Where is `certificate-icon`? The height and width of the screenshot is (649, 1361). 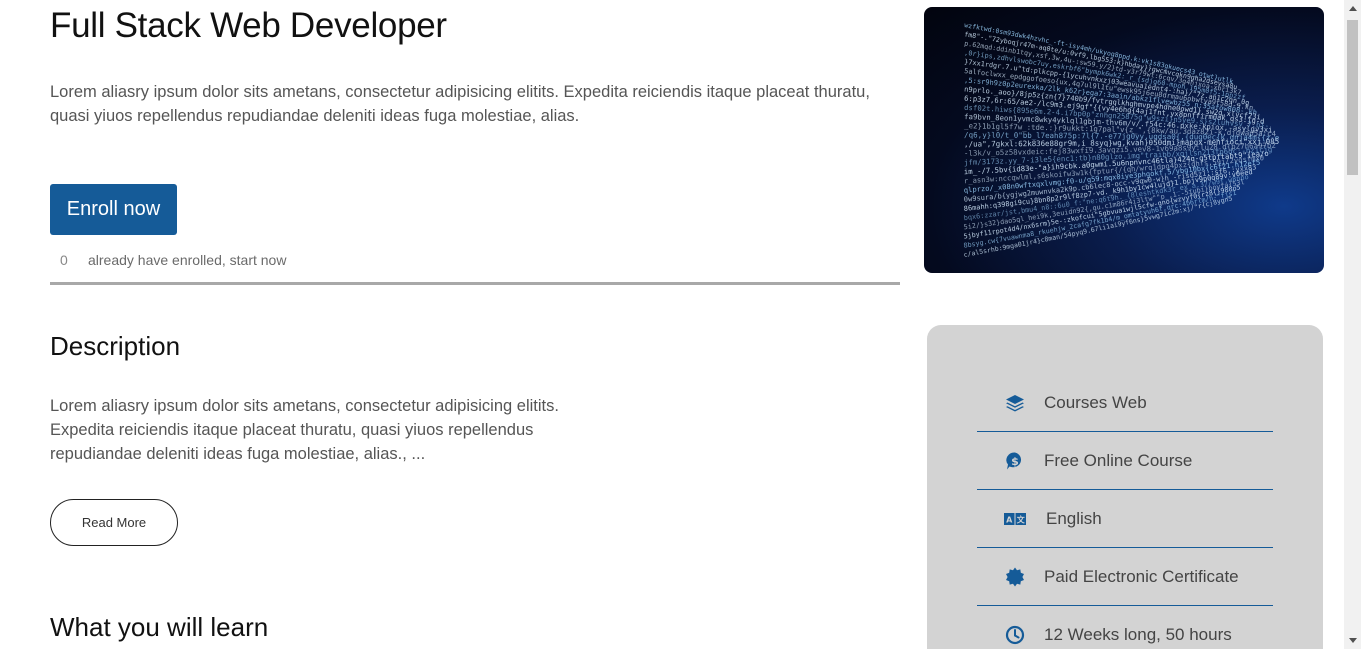 certificate-icon is located at coordinates (1015, 577).